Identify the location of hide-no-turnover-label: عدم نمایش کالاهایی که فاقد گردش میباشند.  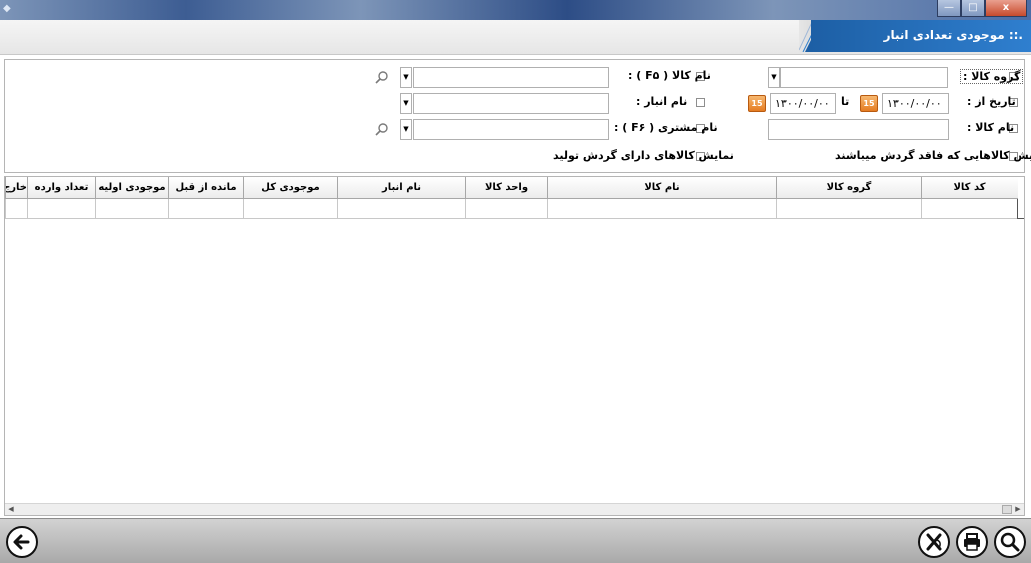
(933, 155).